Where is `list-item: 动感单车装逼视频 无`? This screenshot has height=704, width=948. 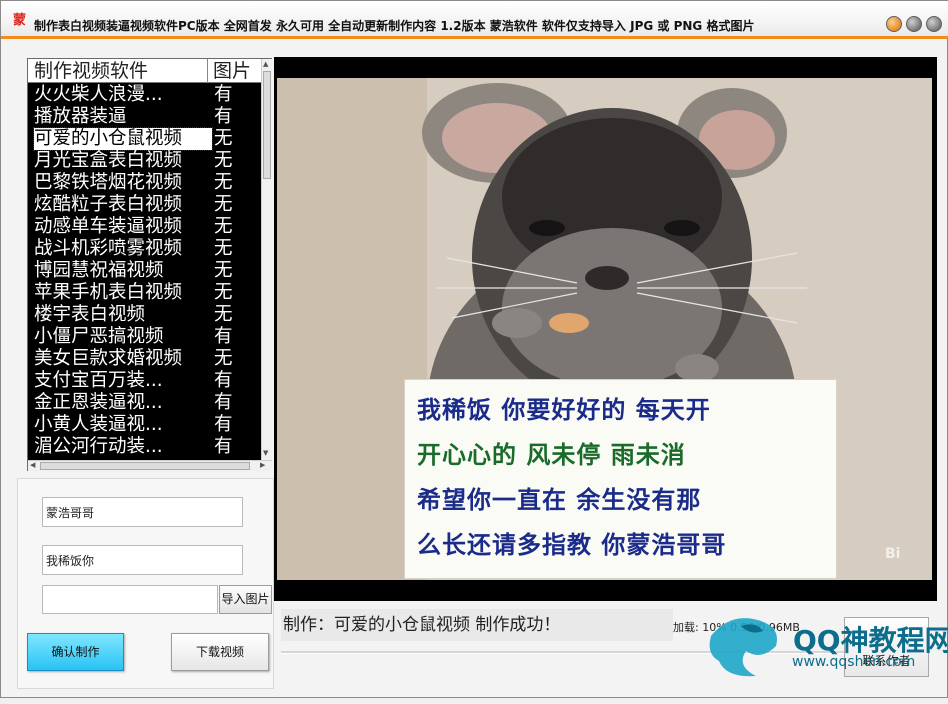
list-item: 动感单车装逼视频 无 is located at coordinates (144, 227).